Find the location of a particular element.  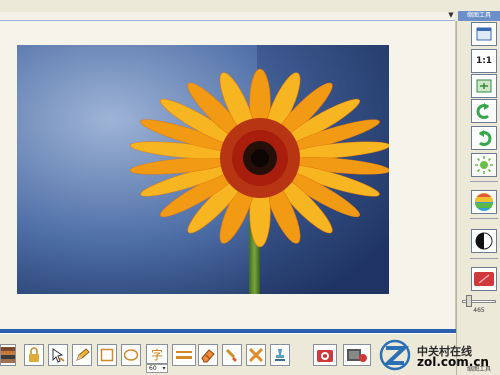

close-icon is located at coordinates (256, 355).